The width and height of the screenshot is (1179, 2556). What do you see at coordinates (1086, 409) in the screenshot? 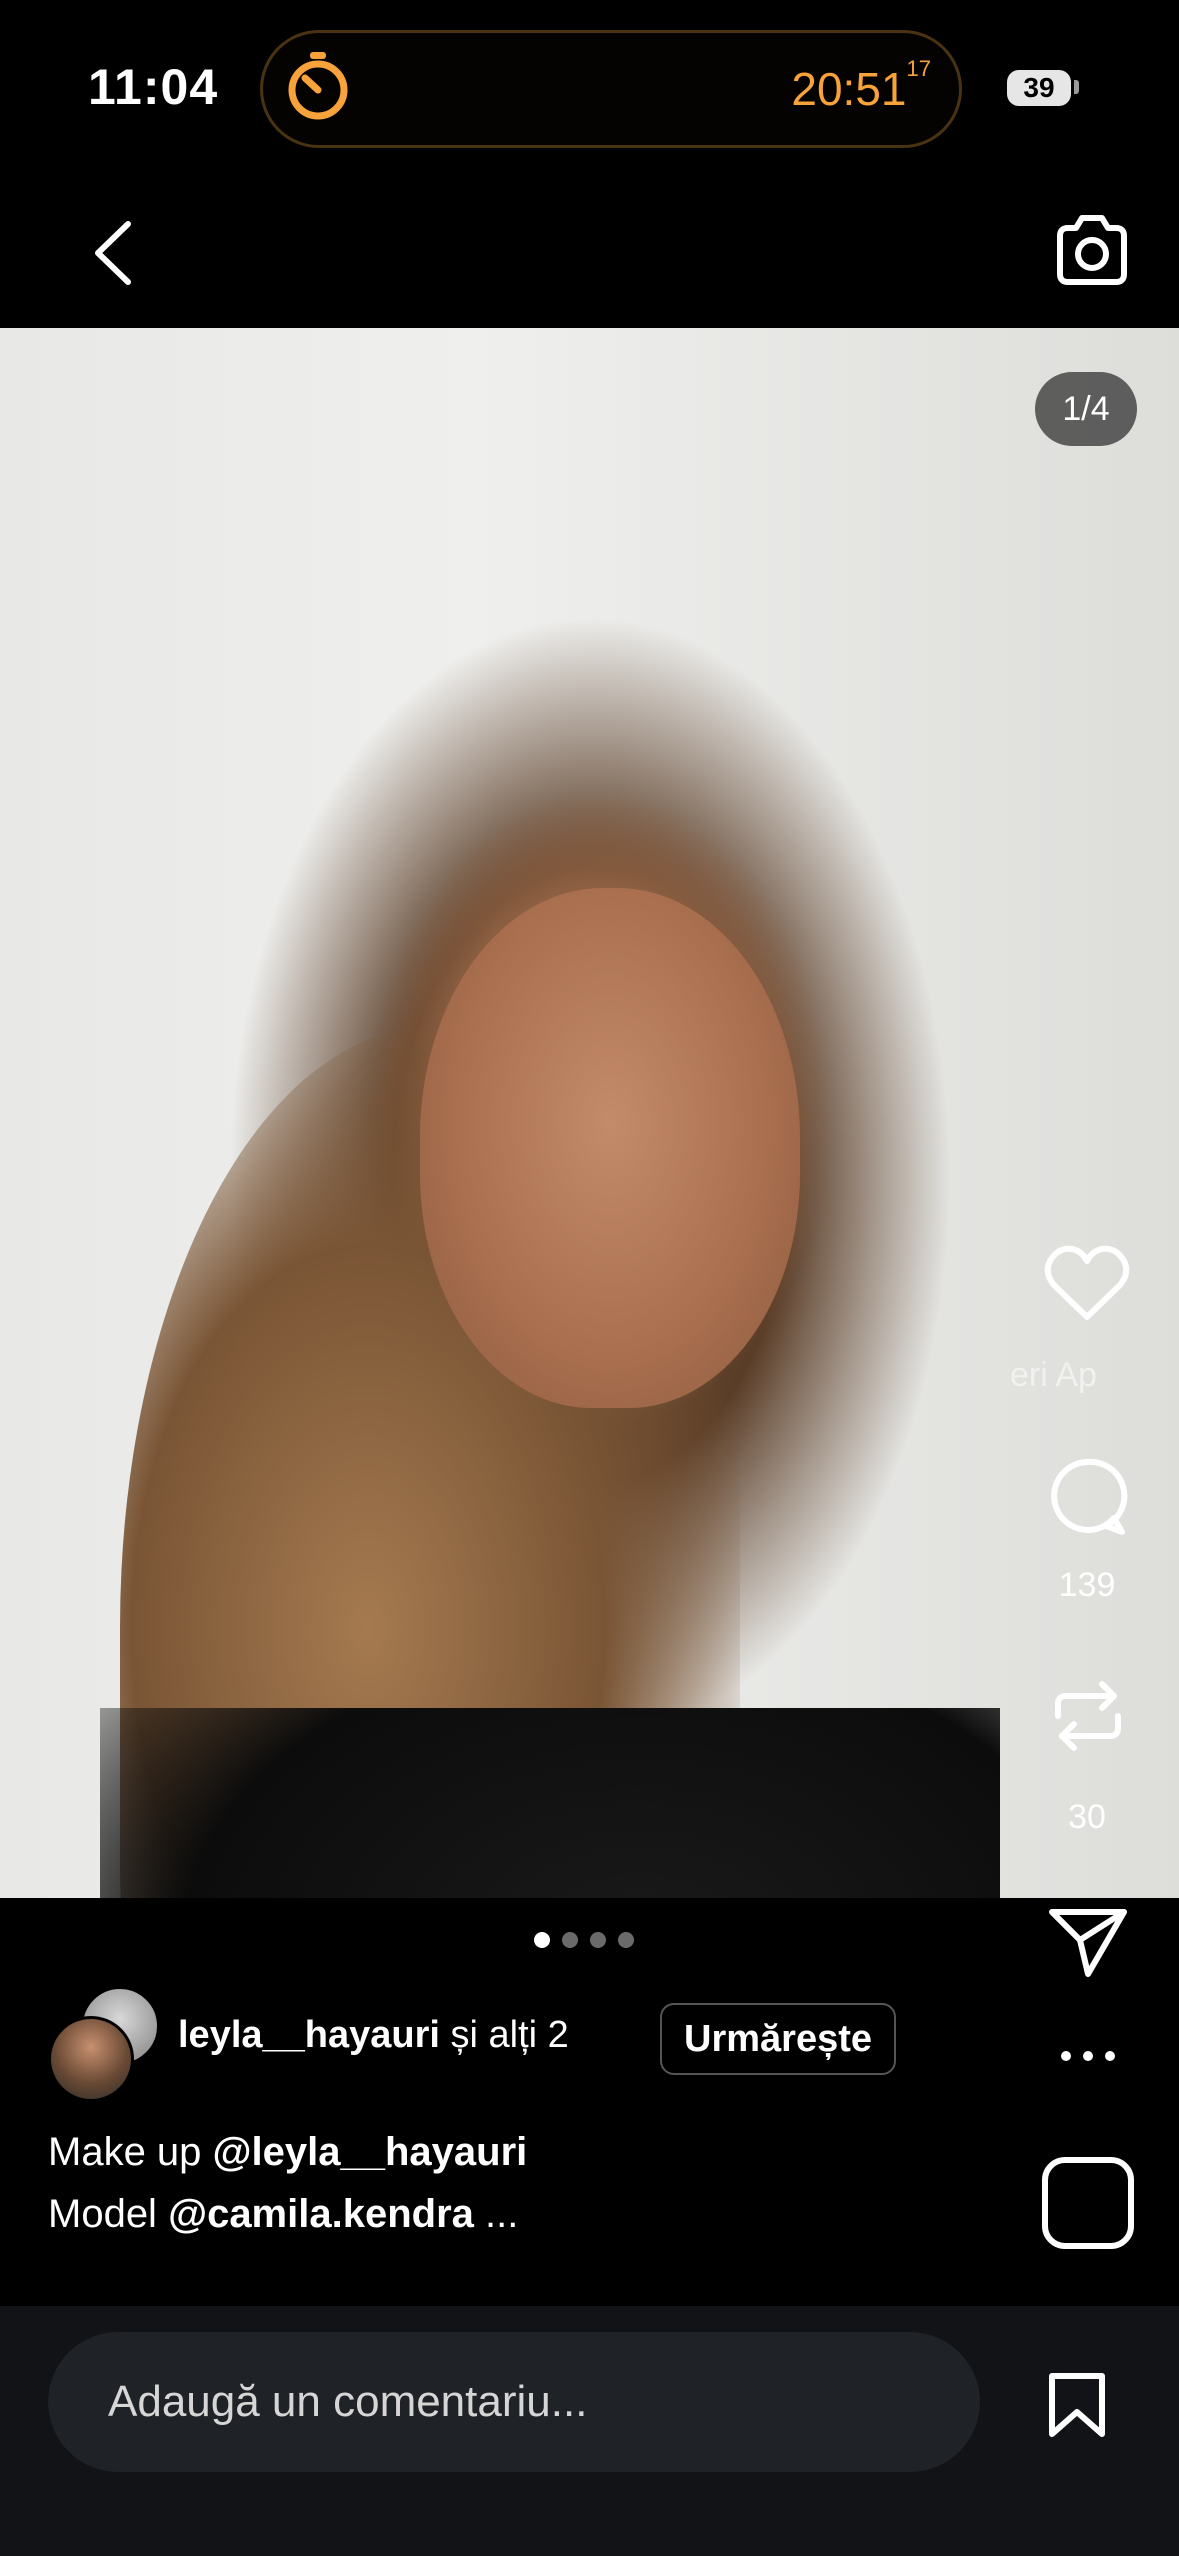
I see `media-counter: 1/4` at bounding box center [1086, 409].